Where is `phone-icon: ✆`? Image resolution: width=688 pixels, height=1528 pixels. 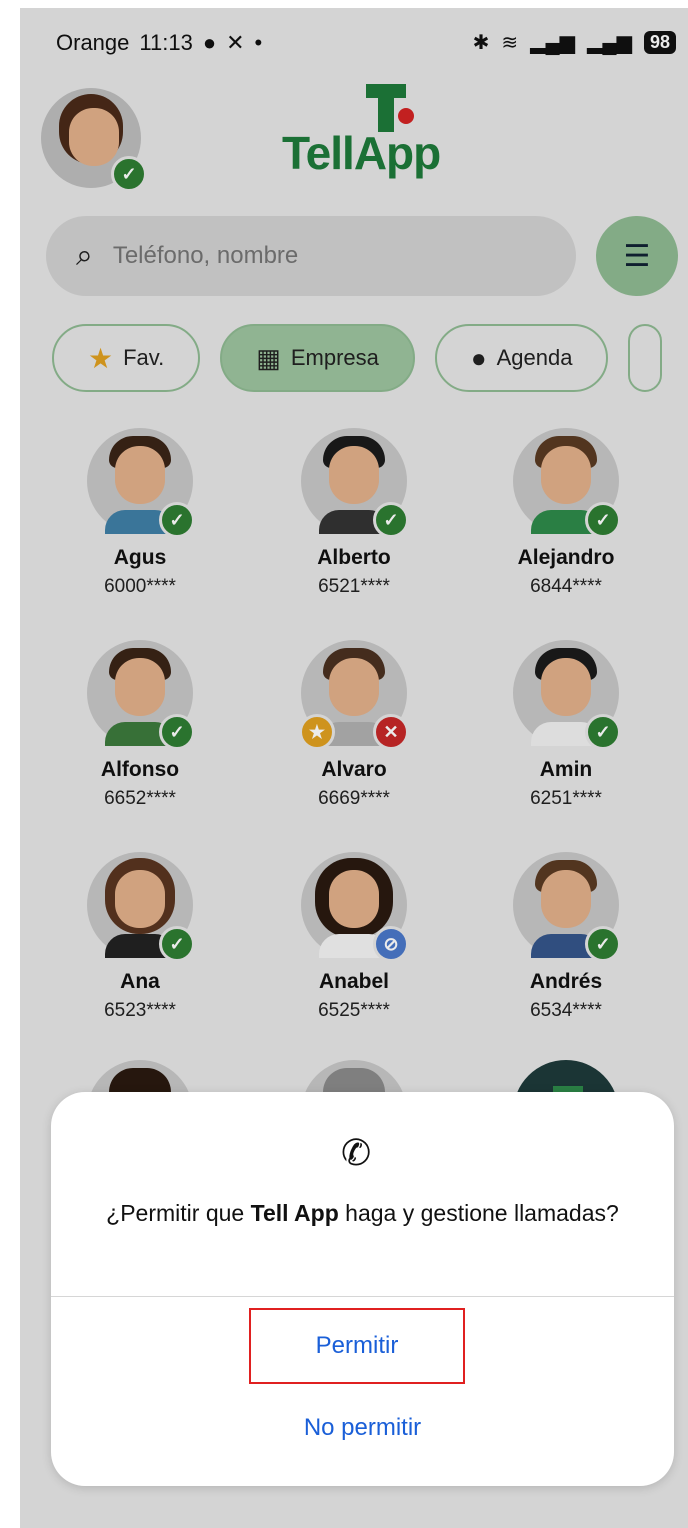 phone-icon: ✆ is located at coordinates (356, 1152).